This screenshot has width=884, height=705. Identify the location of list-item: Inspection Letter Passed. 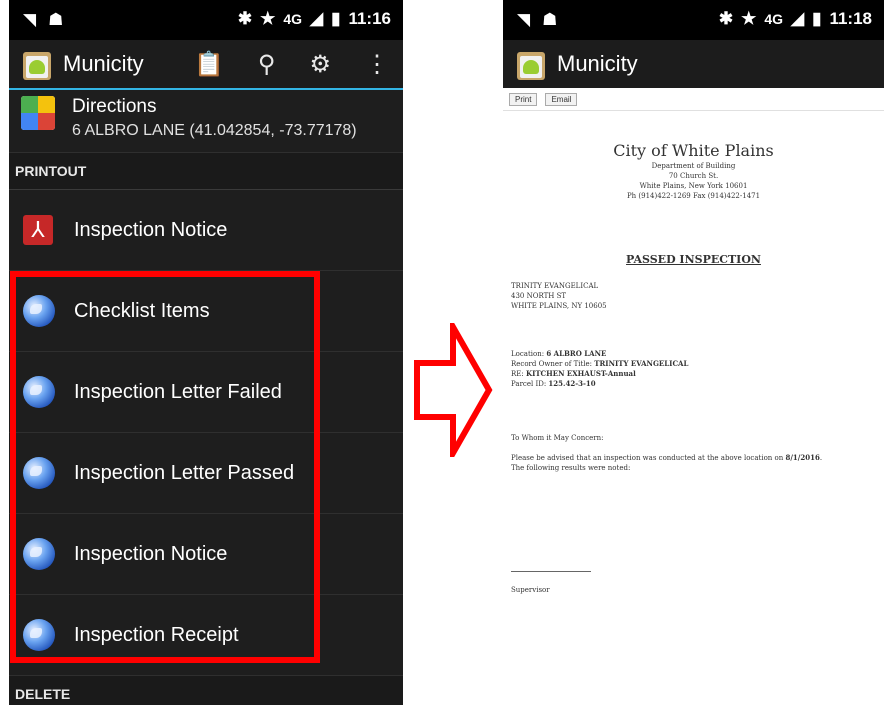
(206, 473).